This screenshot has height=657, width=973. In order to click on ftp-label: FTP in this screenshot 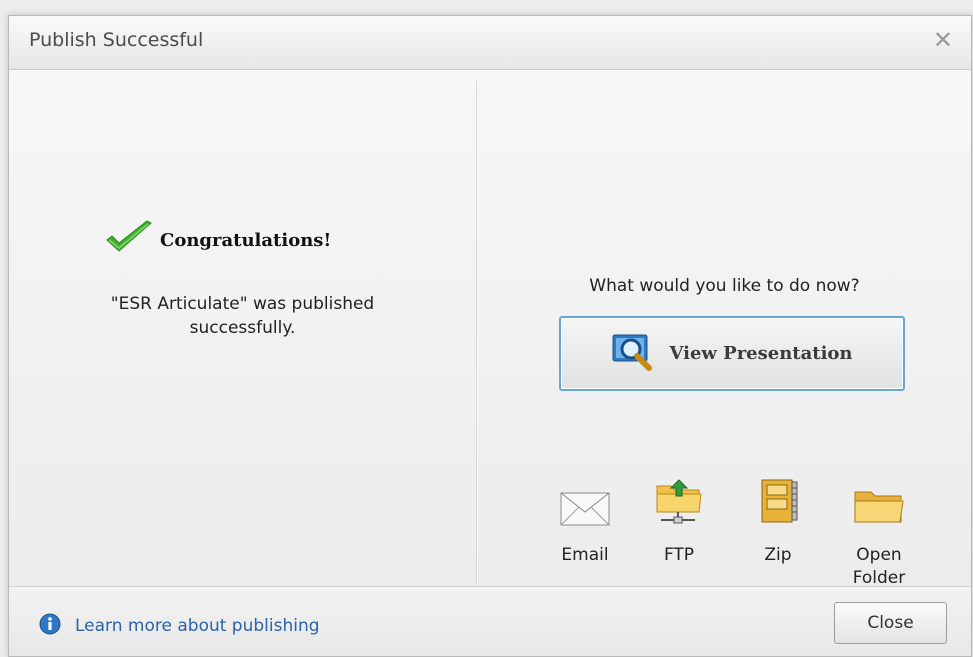, I will do `click(679, 555)`.